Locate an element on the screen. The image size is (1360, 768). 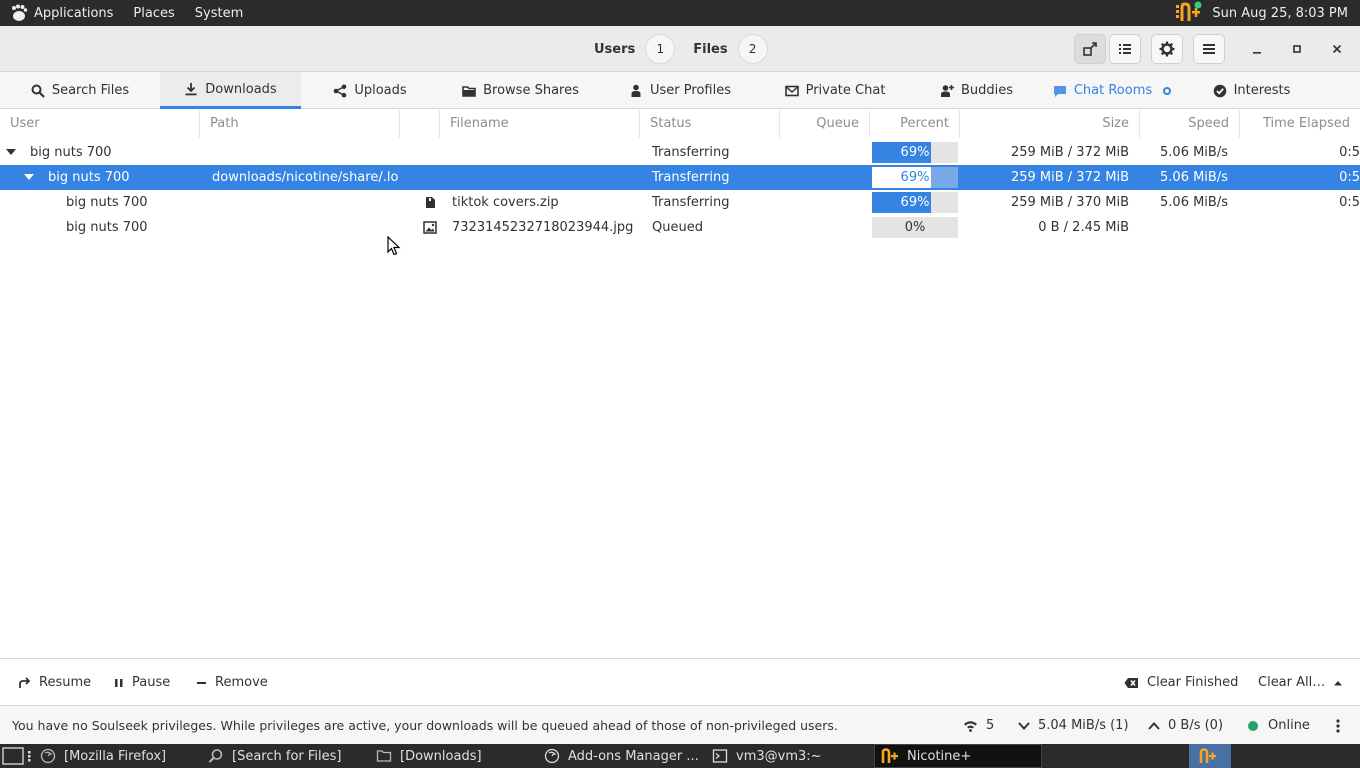
tab-user-profiles: User Profiles is located at coordinates (680, 90).